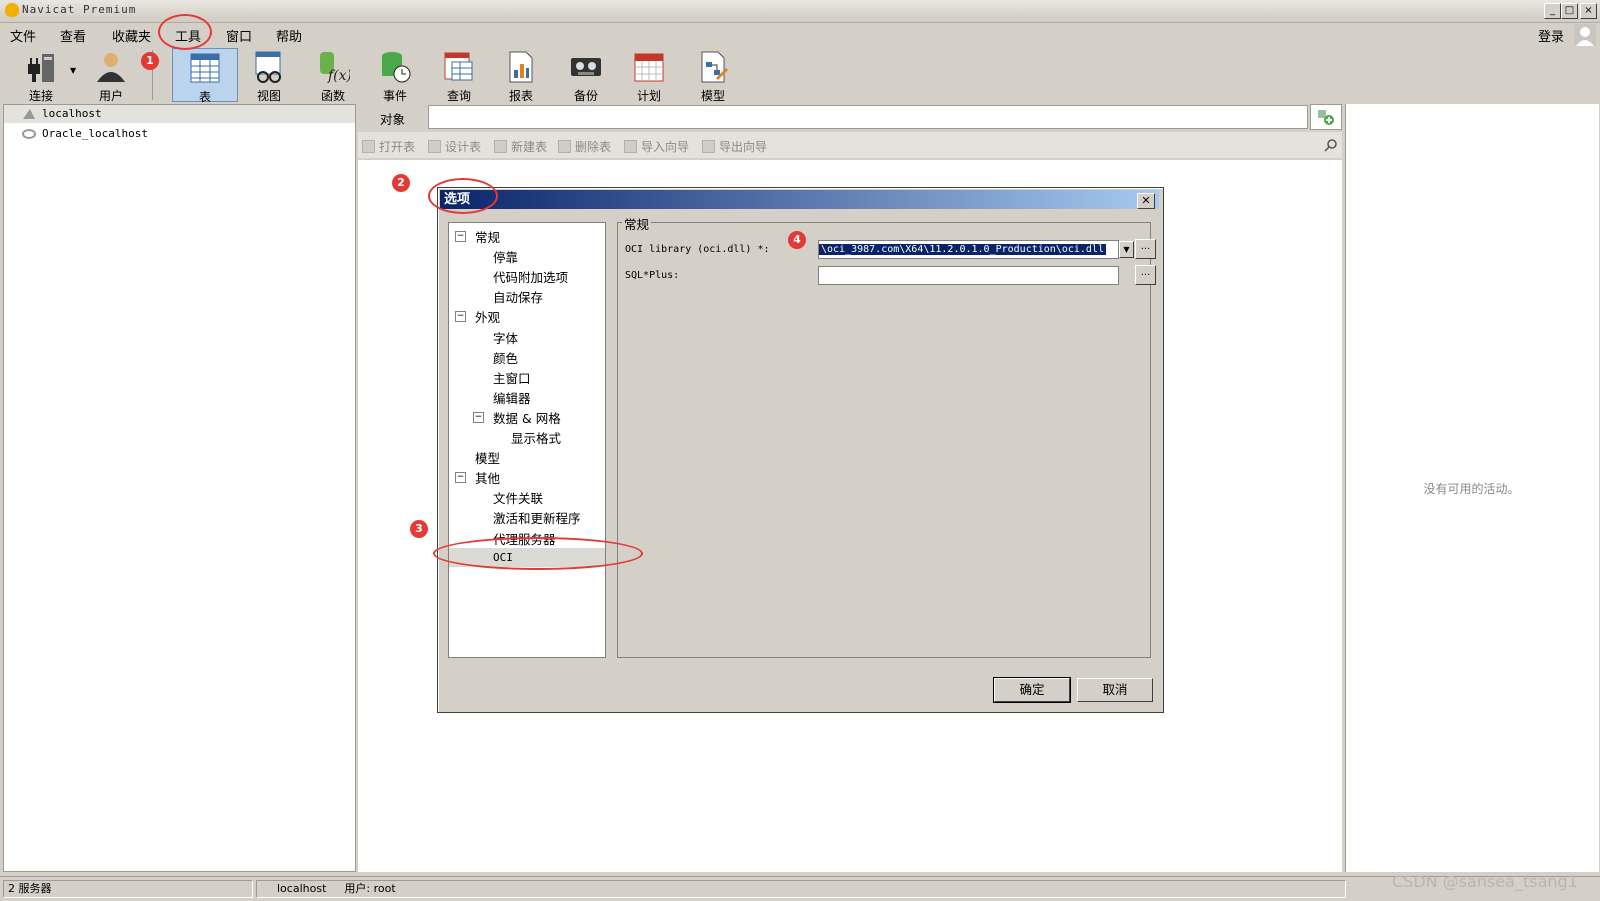  I want to click on options-tree-item: 其他, so click(487, 477).